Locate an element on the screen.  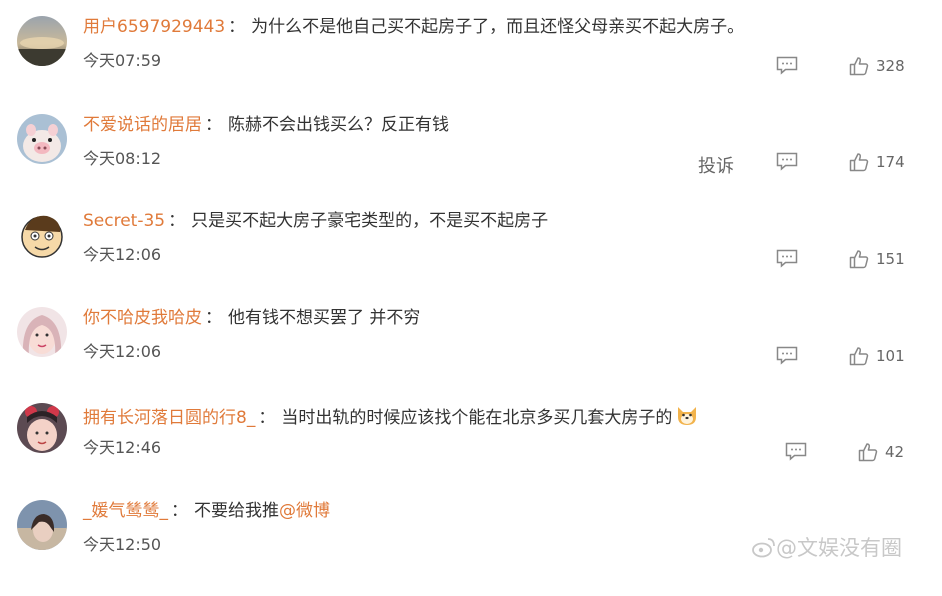
like-button: 101 is located at coordinates (877, 356).